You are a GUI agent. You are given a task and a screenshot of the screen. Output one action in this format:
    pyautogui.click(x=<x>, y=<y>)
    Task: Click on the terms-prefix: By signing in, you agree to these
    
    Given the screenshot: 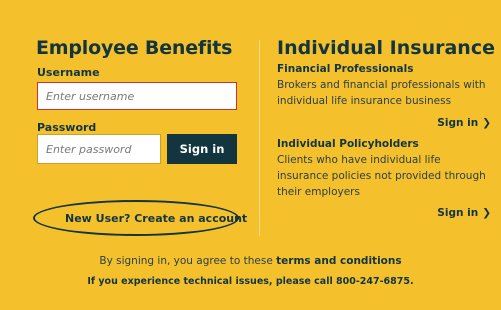 What is the action you would take?
    pyautogui.click(x=186, y=261)
    